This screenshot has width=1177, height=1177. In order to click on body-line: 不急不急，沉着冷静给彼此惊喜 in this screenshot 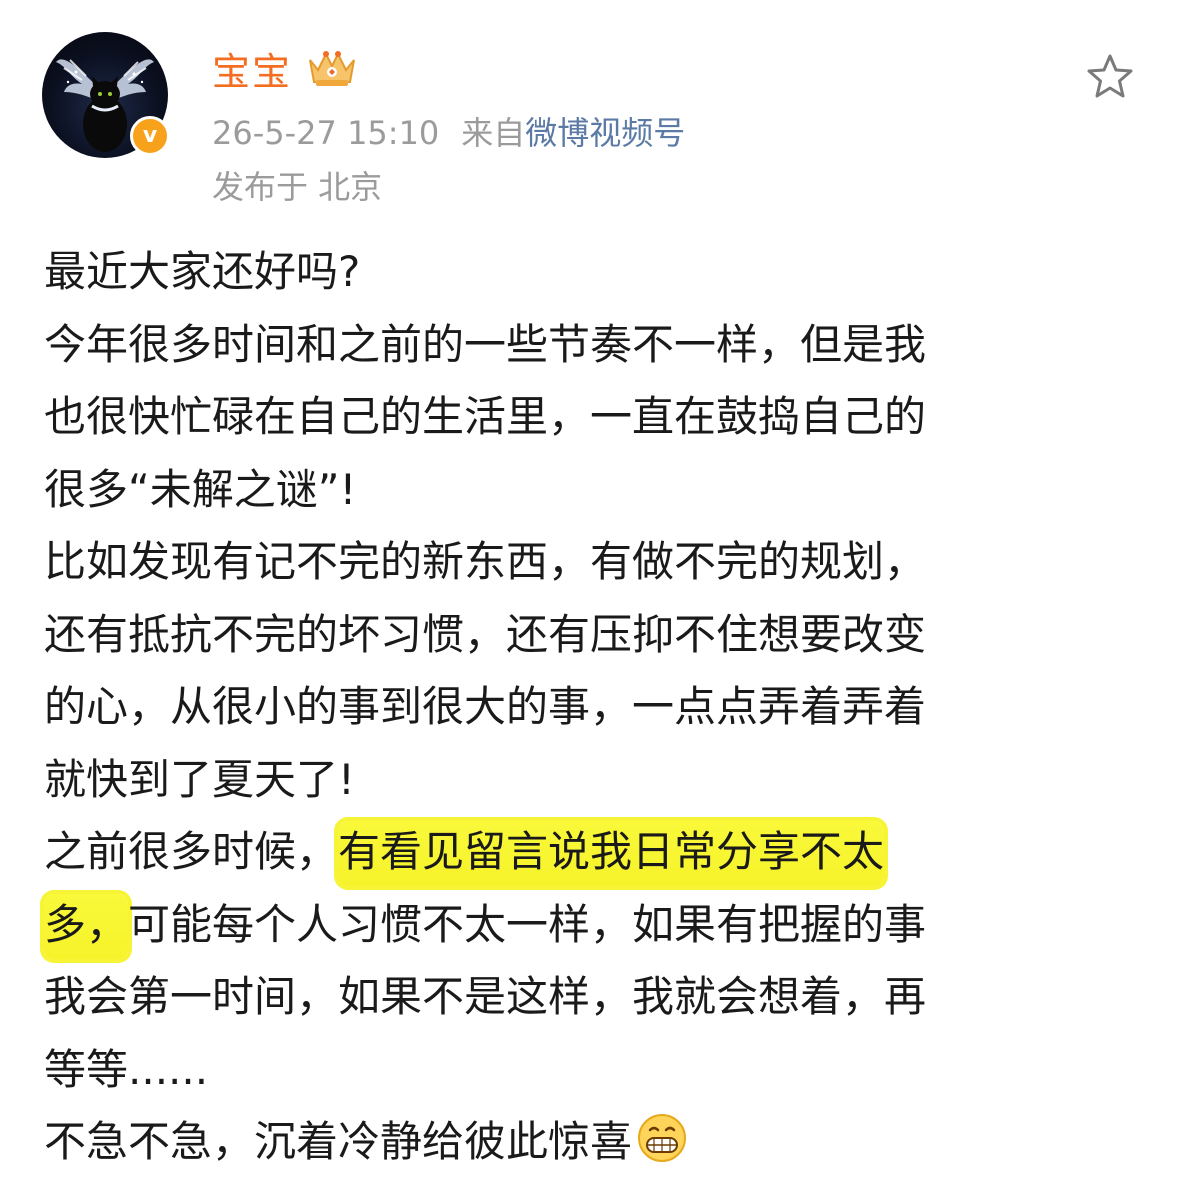, I will do `click(589, 1141)`.